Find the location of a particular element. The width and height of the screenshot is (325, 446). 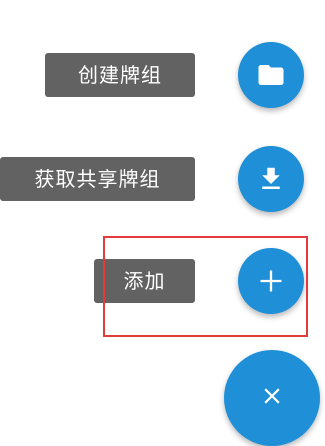

highlight-box is located at coordinates (205, 286).